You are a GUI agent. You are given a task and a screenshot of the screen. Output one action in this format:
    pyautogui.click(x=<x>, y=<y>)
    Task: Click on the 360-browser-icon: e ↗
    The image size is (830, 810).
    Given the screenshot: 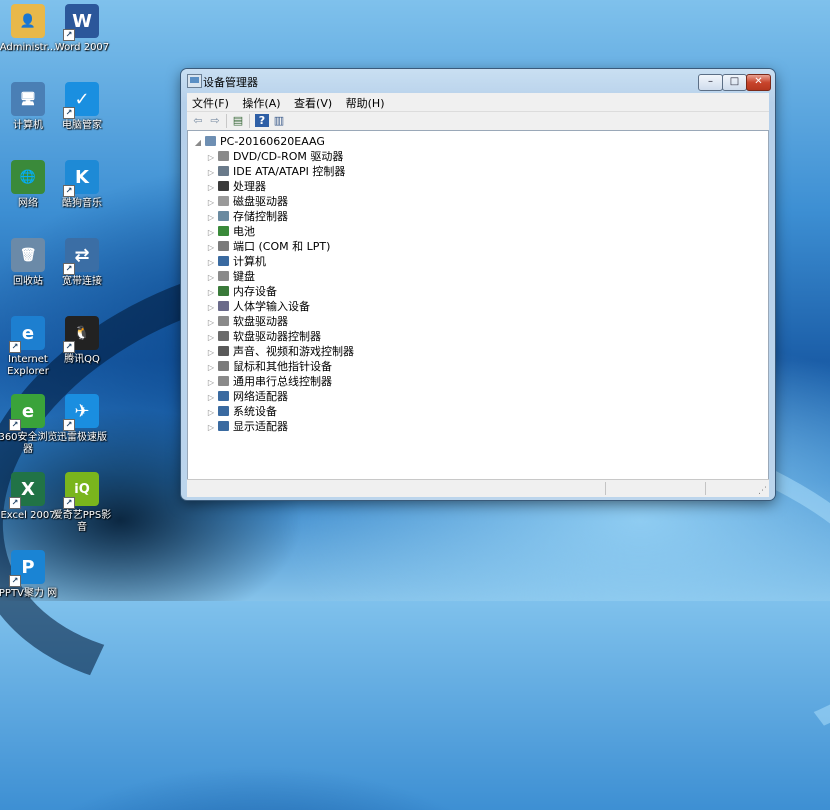 What is the action you would take?
    pyautogui.click(x=27, y=412)
    